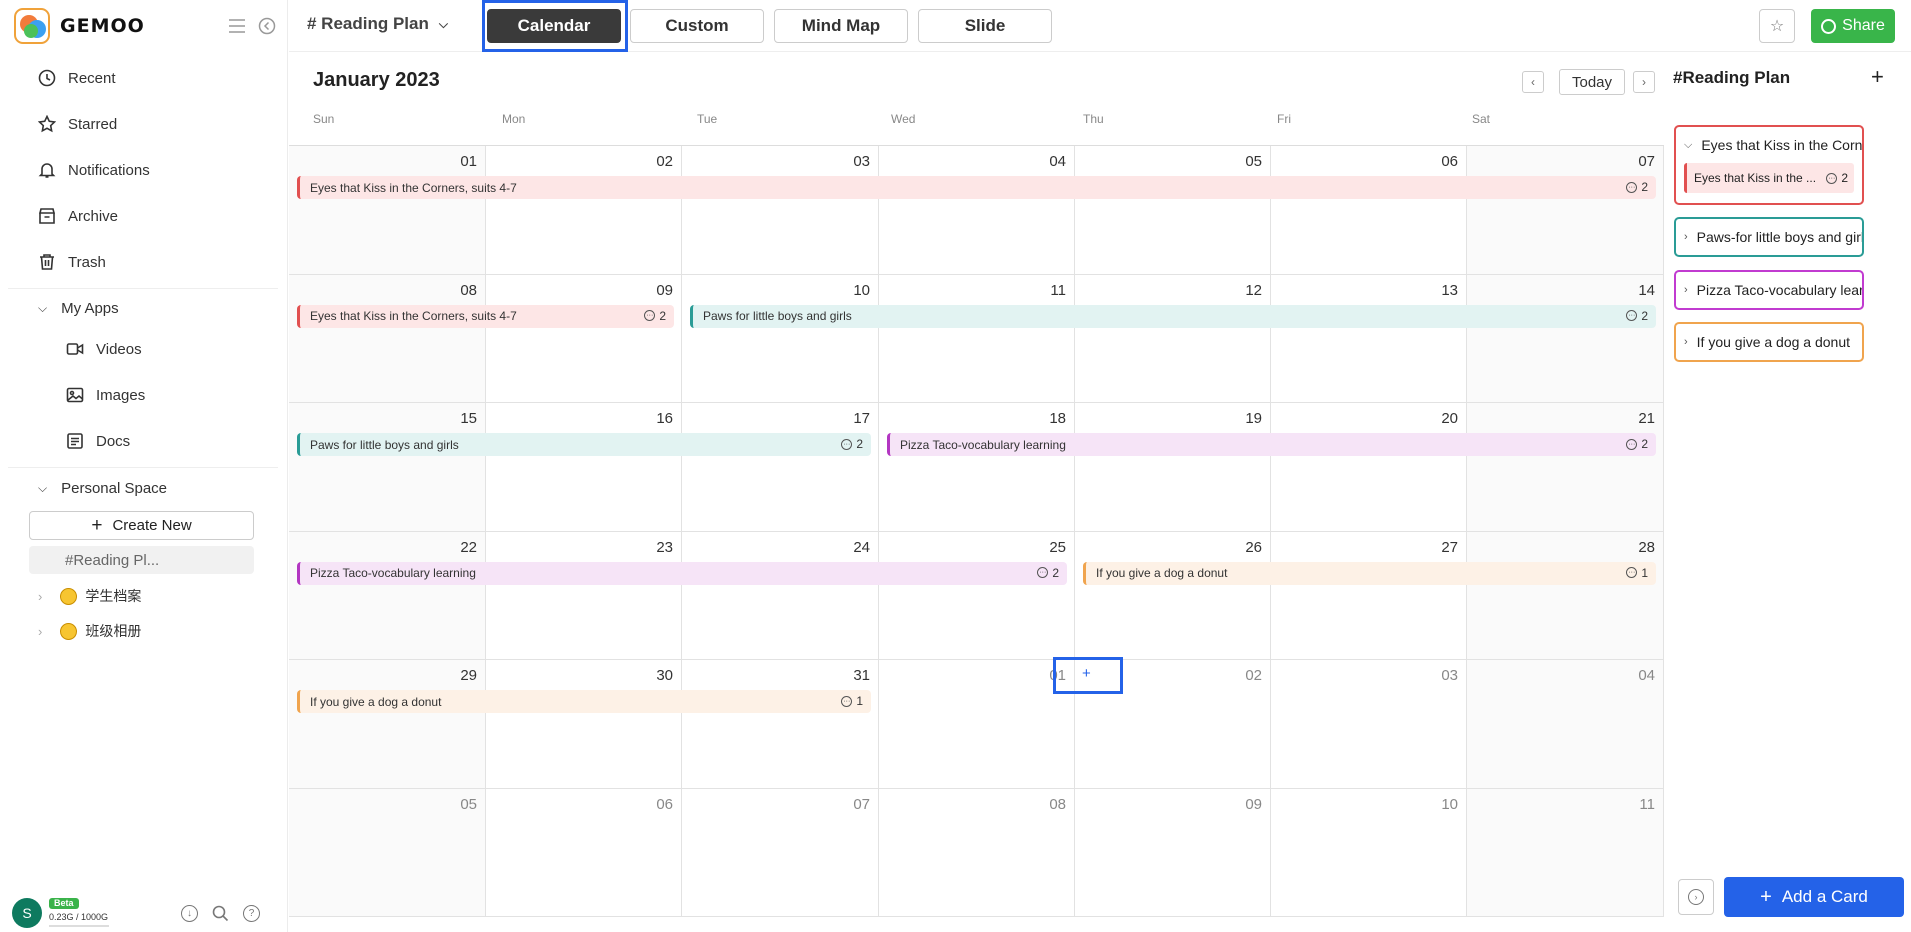 The height and width of the screenshot is (932, 1911). Describe the element at coordinates (1592, 82) in the screenshot. I see `today-button: Today` at that location.